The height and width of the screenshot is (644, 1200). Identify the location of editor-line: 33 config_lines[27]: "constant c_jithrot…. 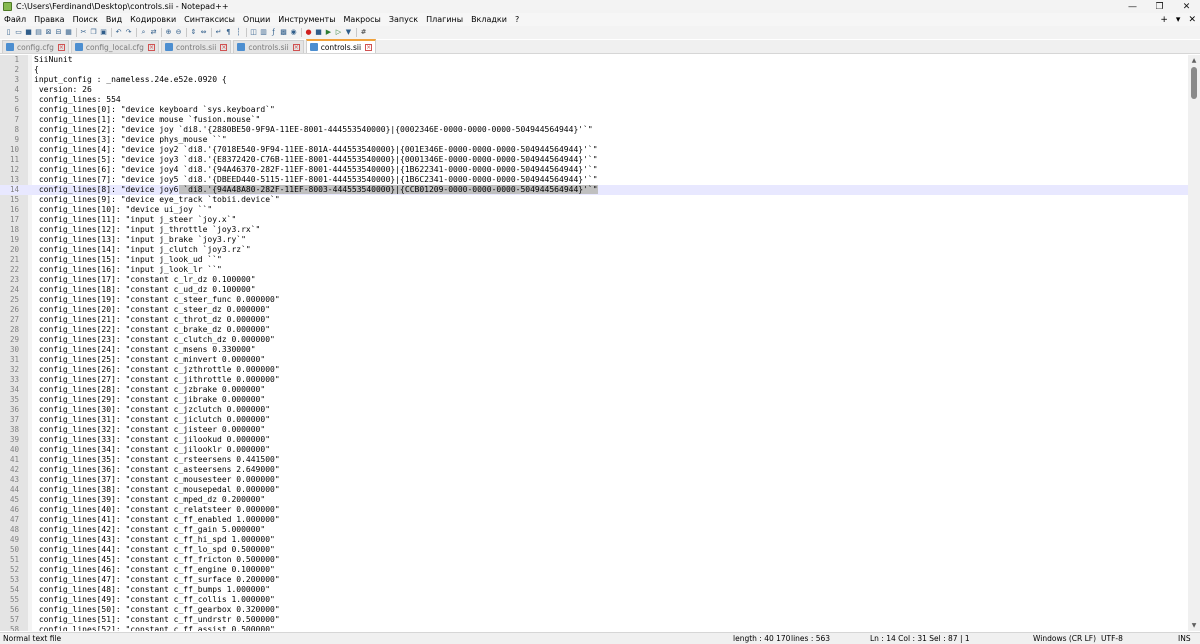
(594, 380).